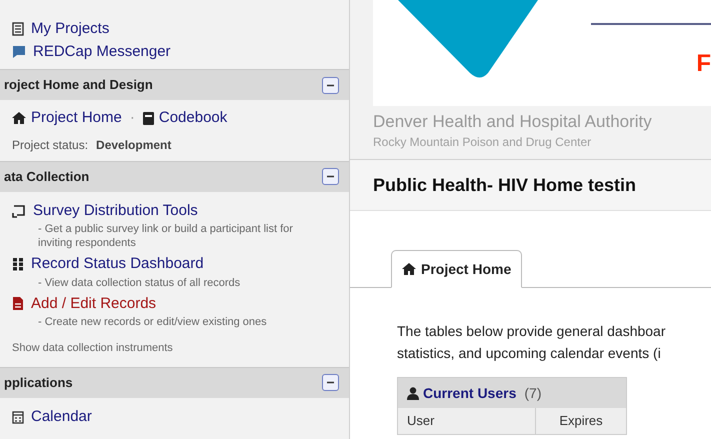 The width and height of the screenshot is (711, 439). I want to click on list-icon, so click(18, 29).